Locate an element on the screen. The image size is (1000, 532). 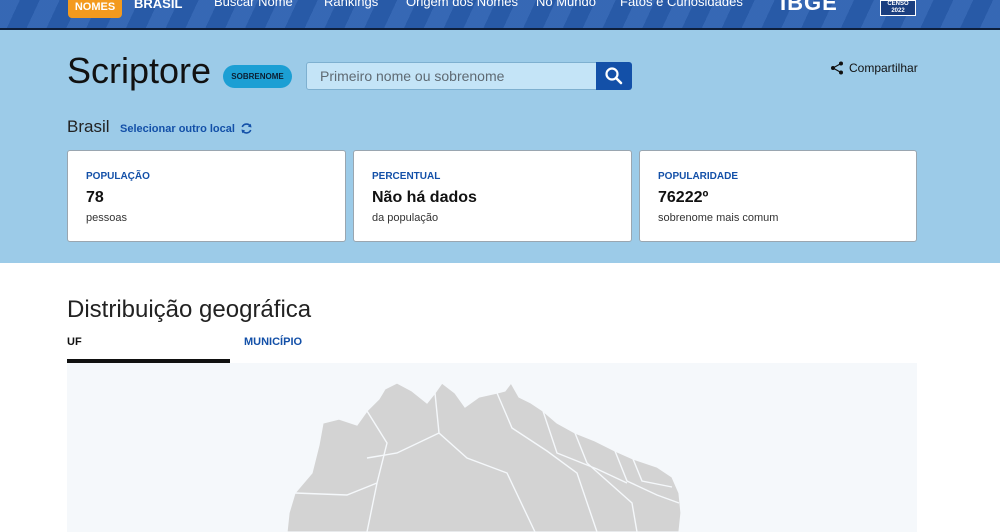
search-button is located at coordinates (614, 76).